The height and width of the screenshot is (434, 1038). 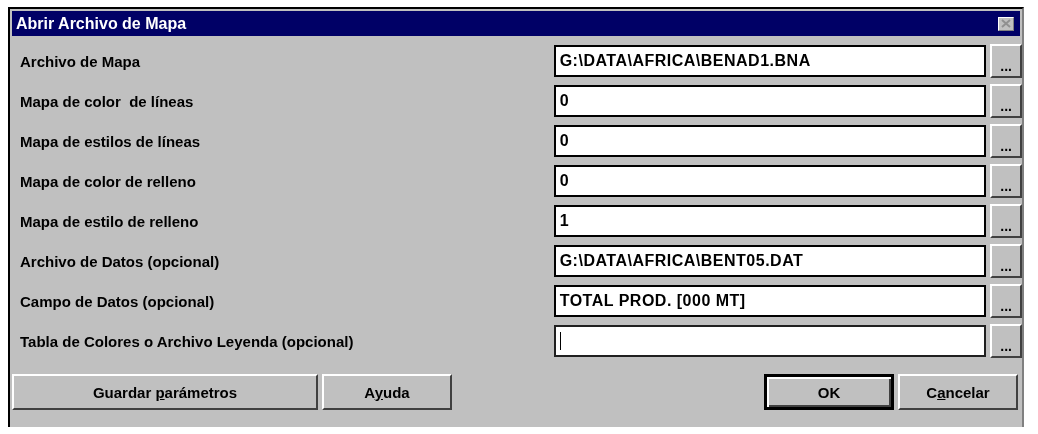 I want to click on dialog-button: OK, so click(x=829, y=392).